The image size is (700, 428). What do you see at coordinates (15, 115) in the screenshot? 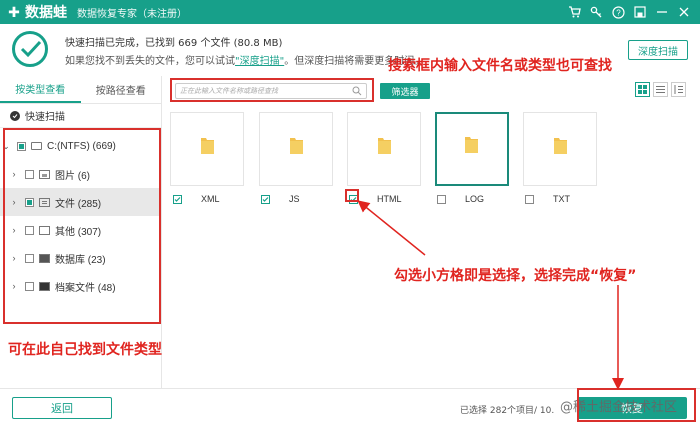
I see `check-dot-icon` at bounding box center [15, 115].